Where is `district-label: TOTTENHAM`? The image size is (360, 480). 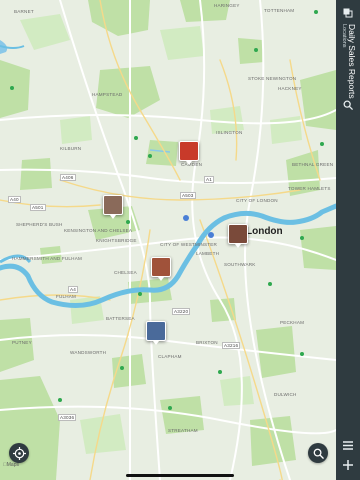
district-label: TOTTENHAM is located at coordinates (279, 10).